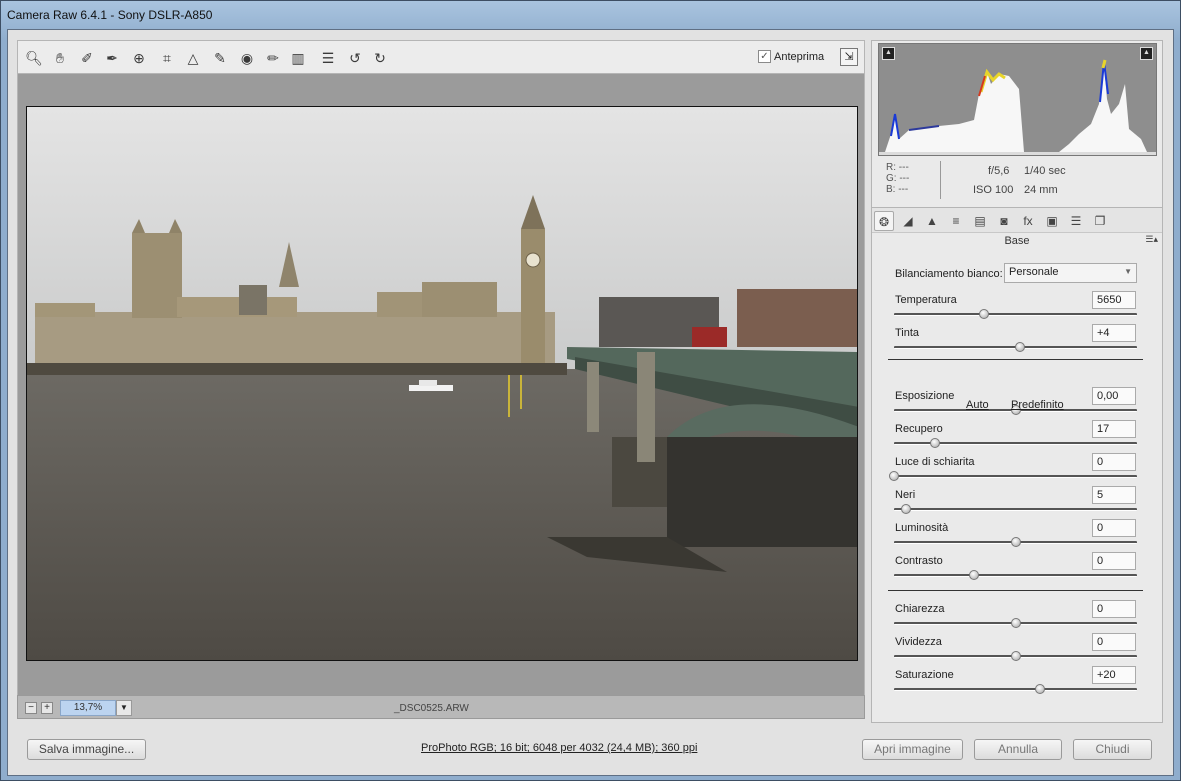 Image resolution: width=1181 pixels, height=781 pixels. Describe the element at coordinates (906, 509) in the screenshot. I see `blacks-slider-thumb` at that location.